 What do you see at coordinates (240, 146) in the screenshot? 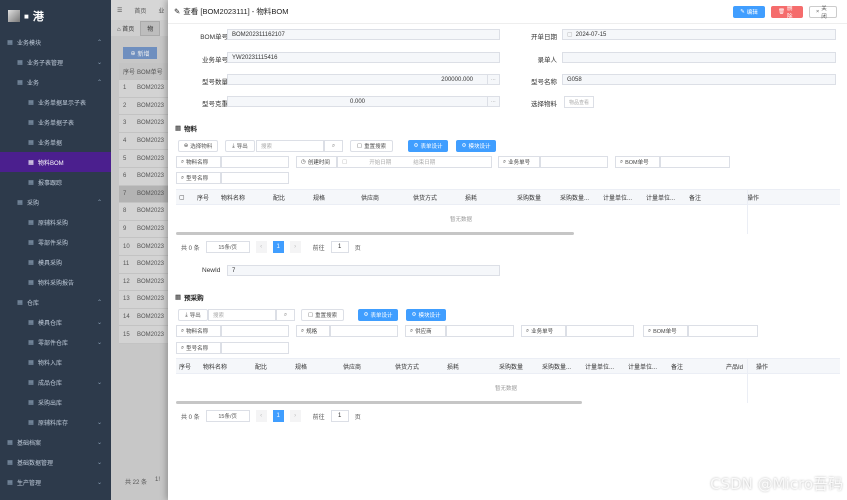
I see `export-button: ⤓ 导出` at bounding box center [240, 146].